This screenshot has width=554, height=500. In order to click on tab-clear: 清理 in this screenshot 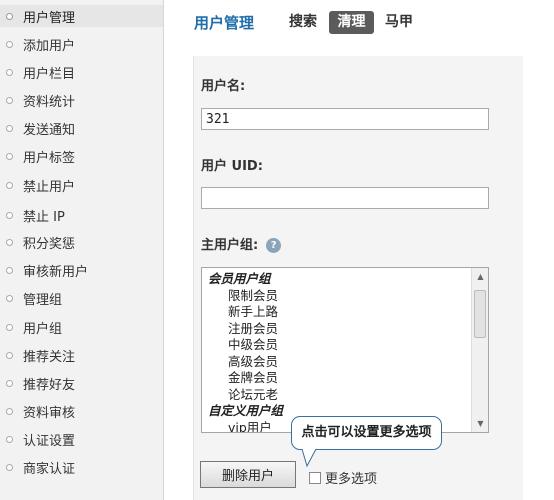, I will do `click(351, 22)`.